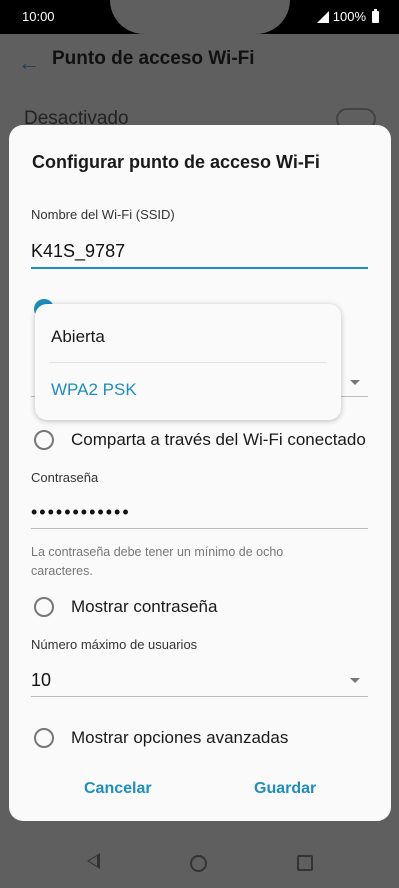 The width and height of the screenshot is (399, 888). Describe the element at coordinates (29, 63) in the screenshot. I see `back-arrow-icon: ←` at that location.